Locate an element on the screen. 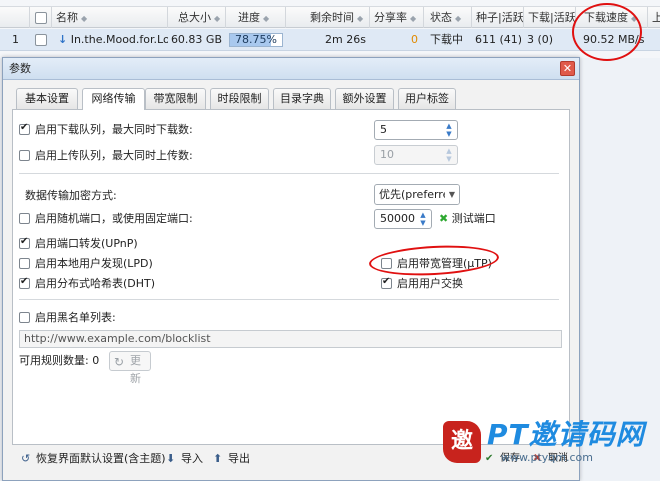 This screenshot has width=660, height=481. torrent-ratio: 0 is located at coordinates (414, 39).